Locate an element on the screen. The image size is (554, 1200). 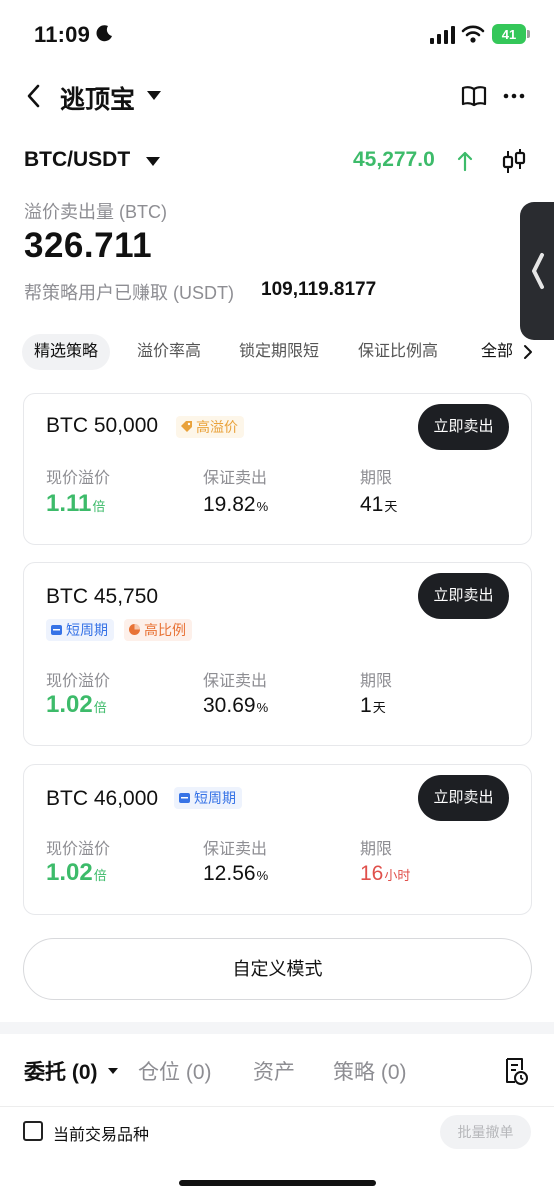
term-value: 41天 is located at coordinates (379, 504).